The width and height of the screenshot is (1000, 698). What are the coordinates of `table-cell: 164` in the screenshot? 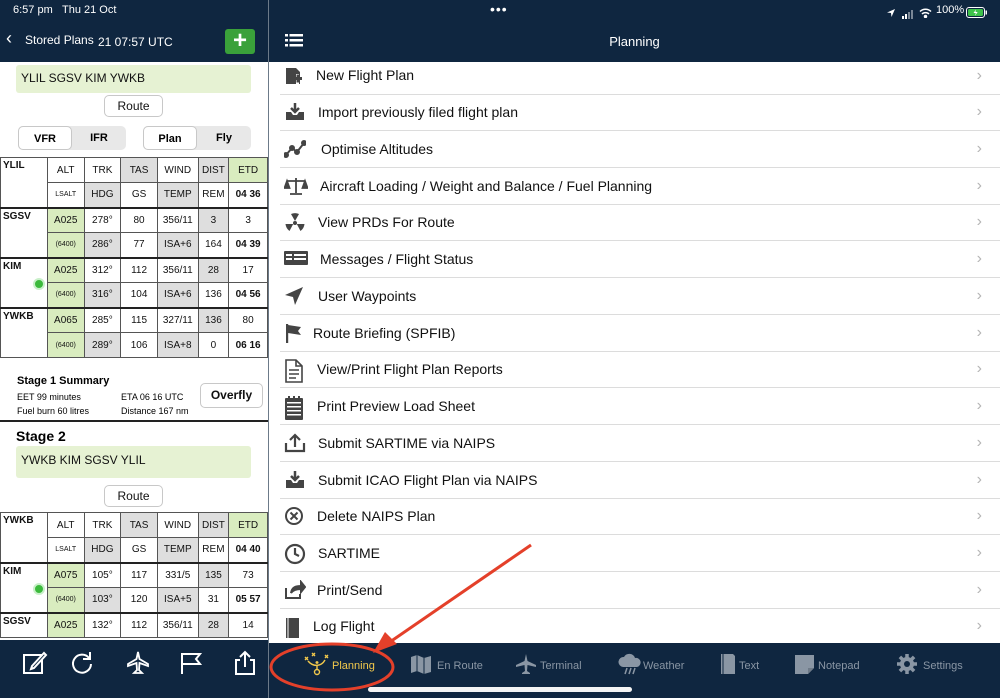 It's located at (213, 245).